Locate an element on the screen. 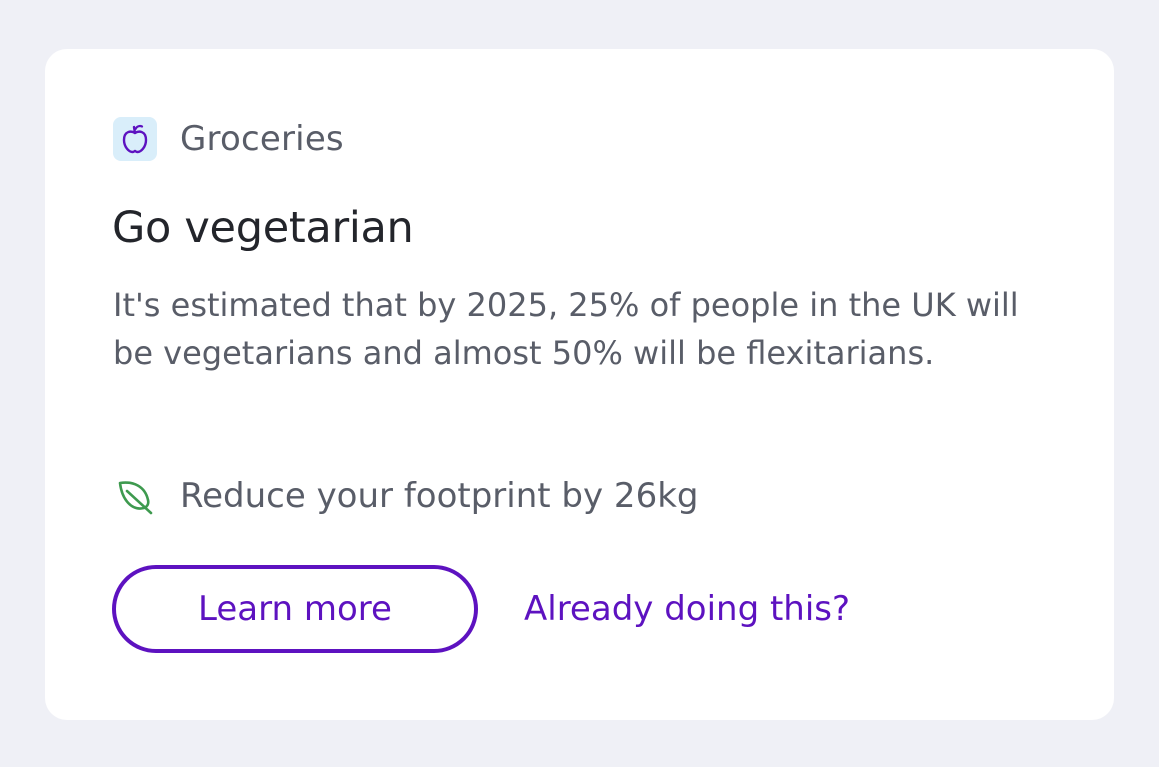 This screenshot has width=1159, height=767. card-actions: Learn more Already doing this? is located at coordinates (481, 609).